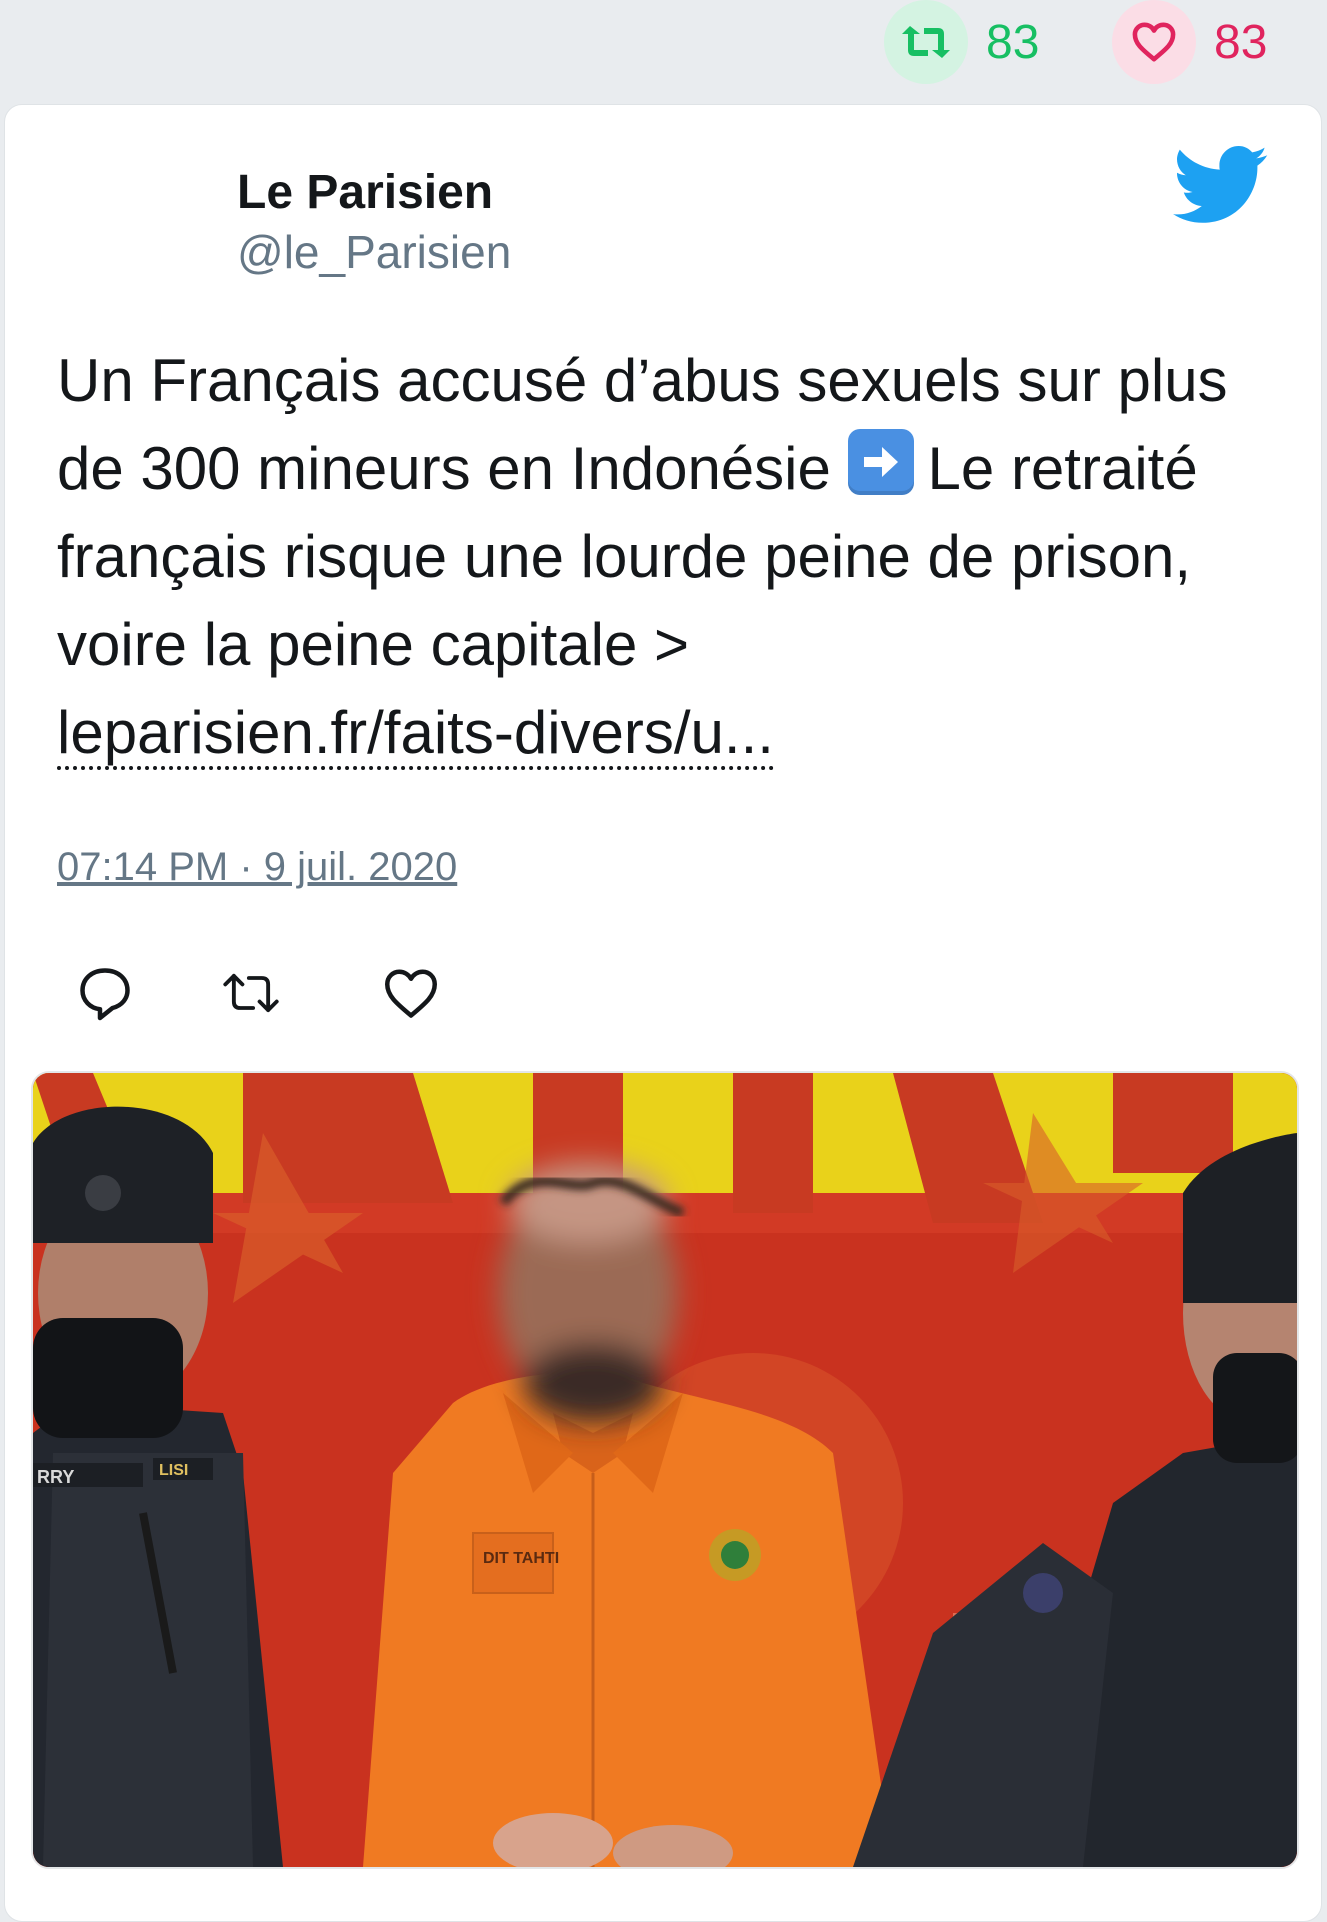 The image size is (1327, 1922). What do you see at coordinates (880, 462) in the screenshot?
I see `right-arrow-emoji-icon` at bounding box center [880, 462].